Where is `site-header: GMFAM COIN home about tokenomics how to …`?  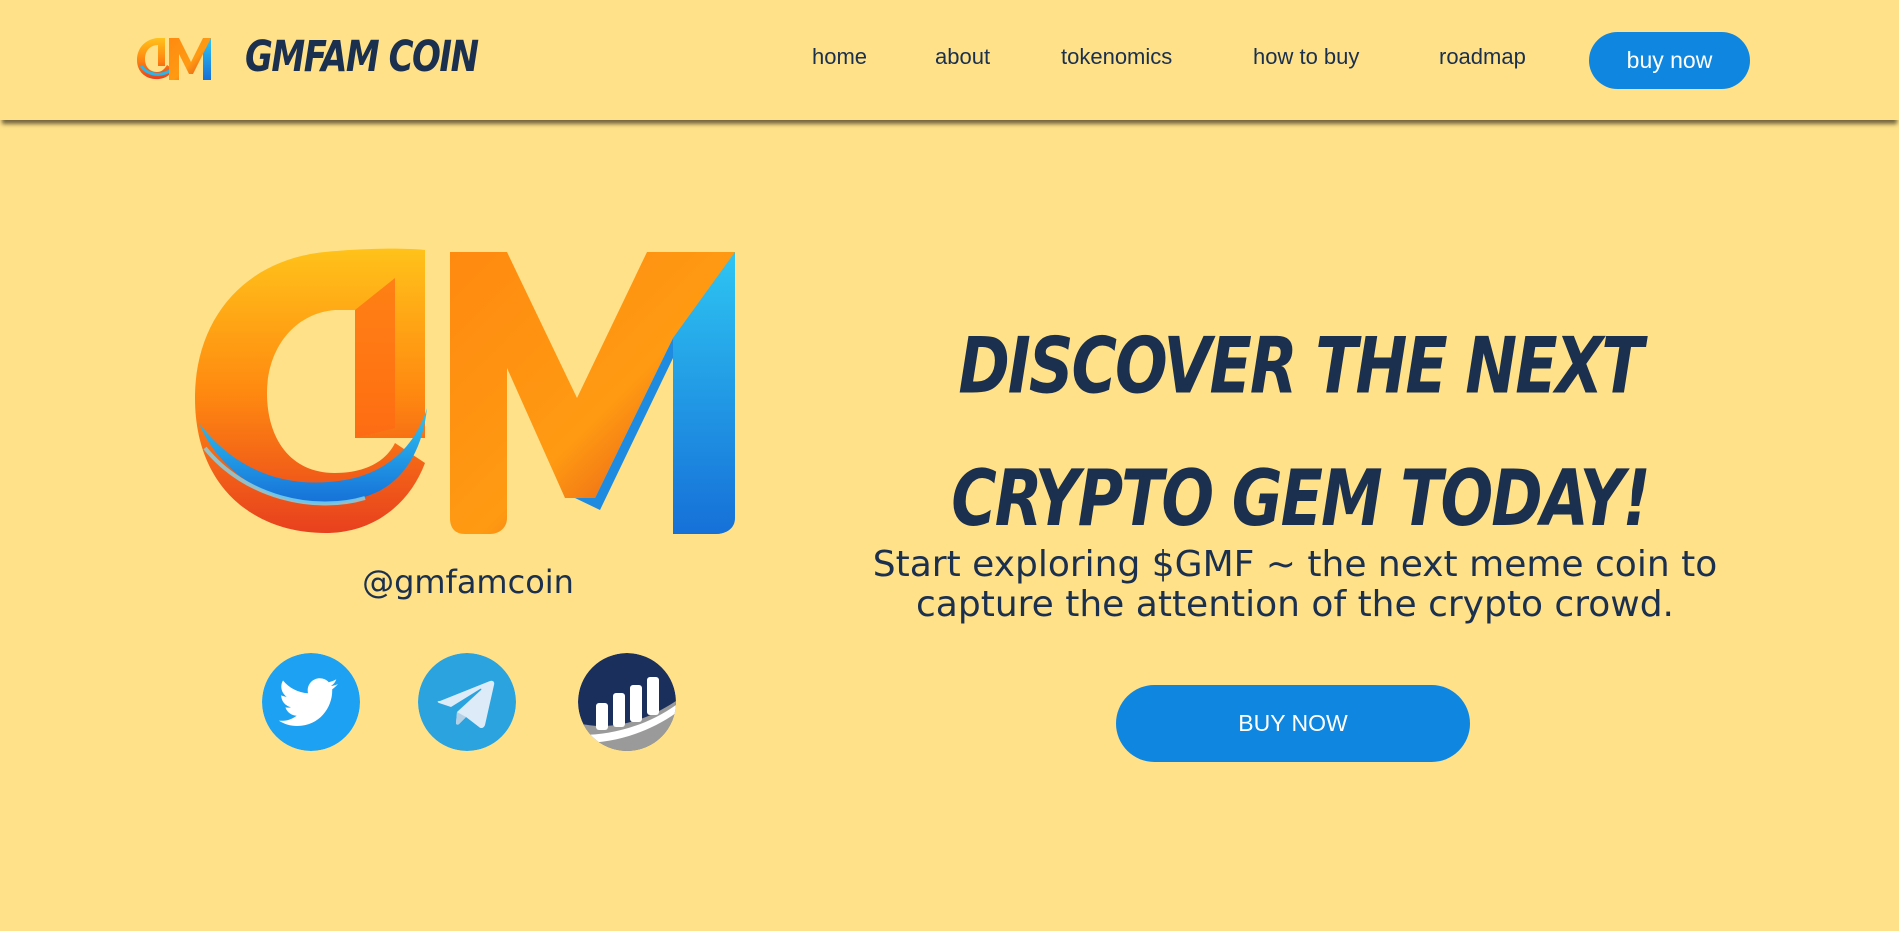 site-header: GMFAM COIN home about tokenomics how to … is located at coordinates (949, 60).